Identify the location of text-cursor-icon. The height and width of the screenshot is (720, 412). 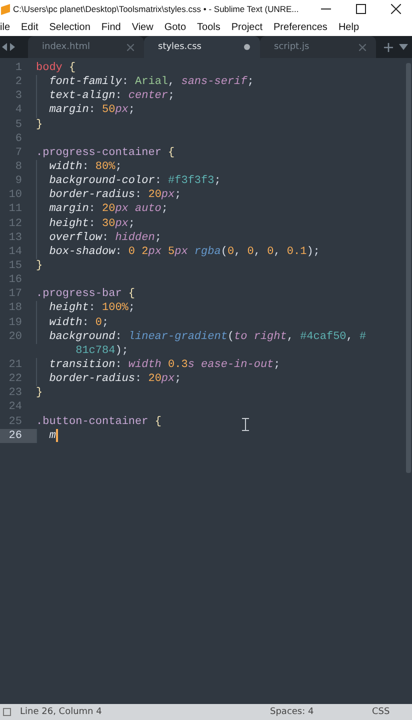
(245, 424).